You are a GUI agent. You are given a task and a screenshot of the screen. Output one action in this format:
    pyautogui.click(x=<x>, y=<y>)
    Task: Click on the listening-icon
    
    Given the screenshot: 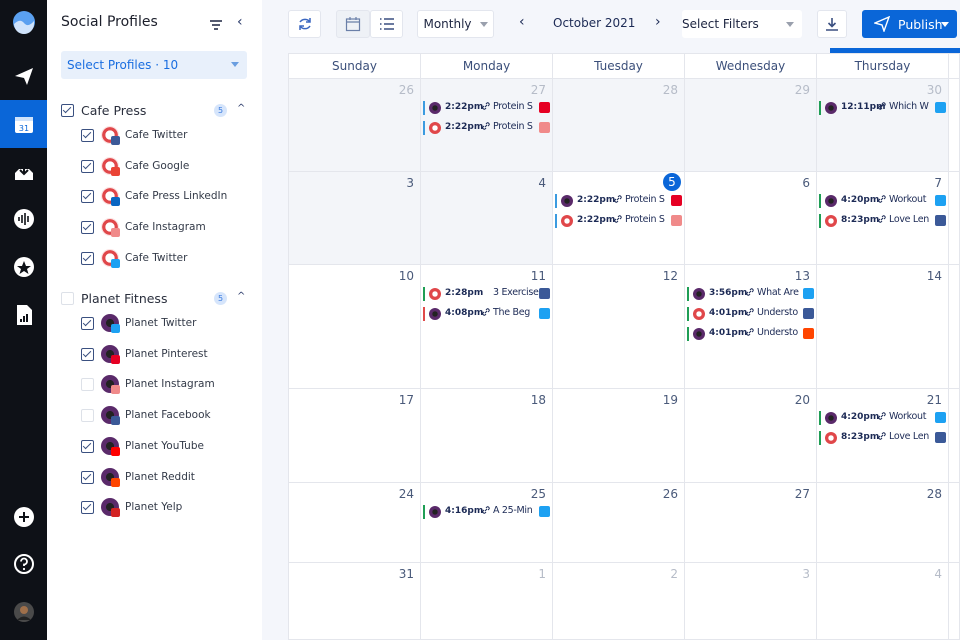 What is the action you would take?
    pyautogui.click(x=23, y=219)
    